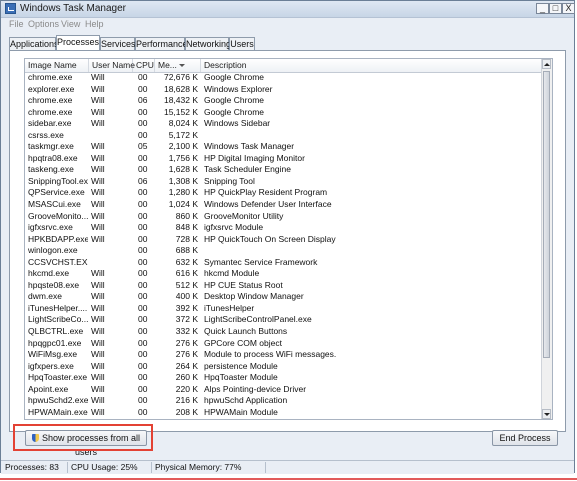 This screenshot has height=481, width=577. I want to click on process-memory: 1,628 K, so click(183, 169).